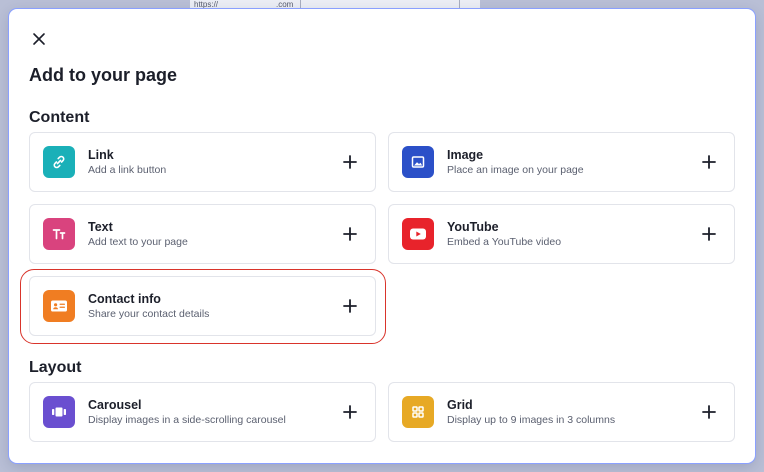 This screenshot has width=764, height=472. Describe the element at coordinates (515, 169) in the screenshot. I see `card-description: Place an image on your page` at that location.